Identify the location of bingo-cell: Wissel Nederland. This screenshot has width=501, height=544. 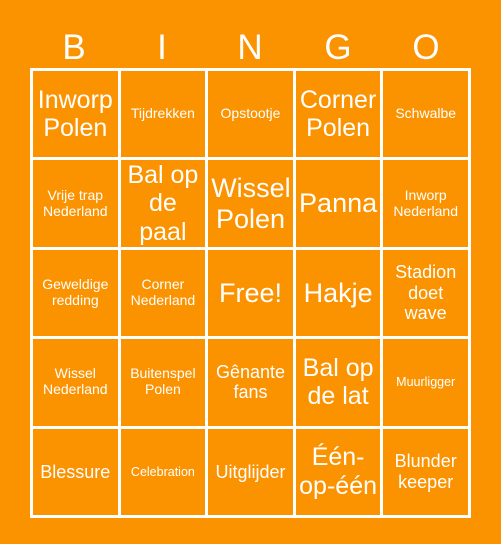
(75, 382).